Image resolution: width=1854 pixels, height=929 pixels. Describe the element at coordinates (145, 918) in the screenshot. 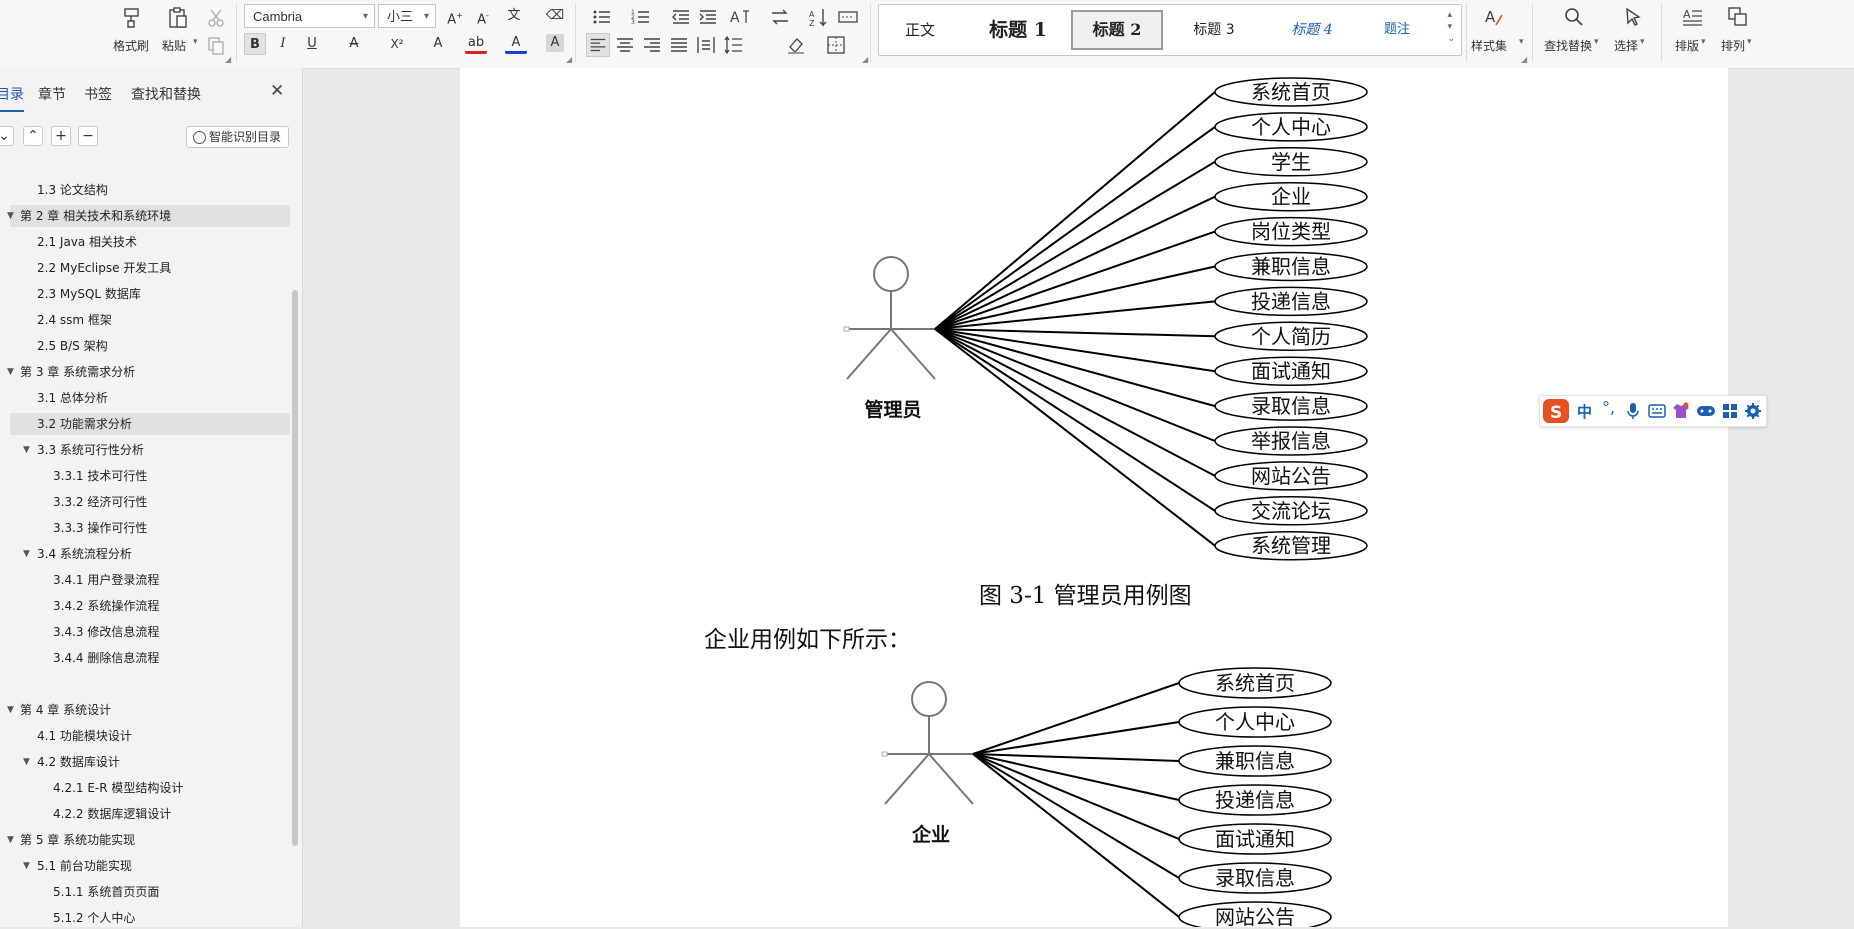

I see `toc-item: 5.1.2 个人中心` at that location.